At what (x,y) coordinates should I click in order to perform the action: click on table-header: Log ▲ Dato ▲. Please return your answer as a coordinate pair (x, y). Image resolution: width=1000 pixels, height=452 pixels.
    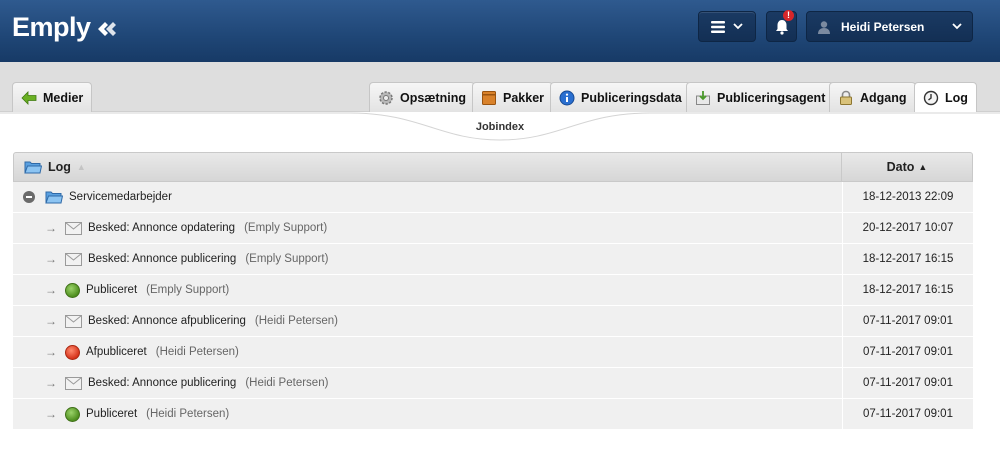
    Looking at the image, I should click on (493, 167).